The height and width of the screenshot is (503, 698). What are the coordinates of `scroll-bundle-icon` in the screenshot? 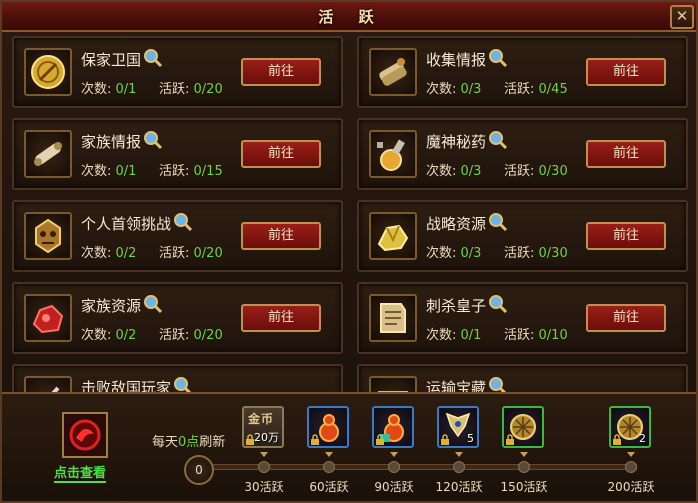 It's located at (393, 72).